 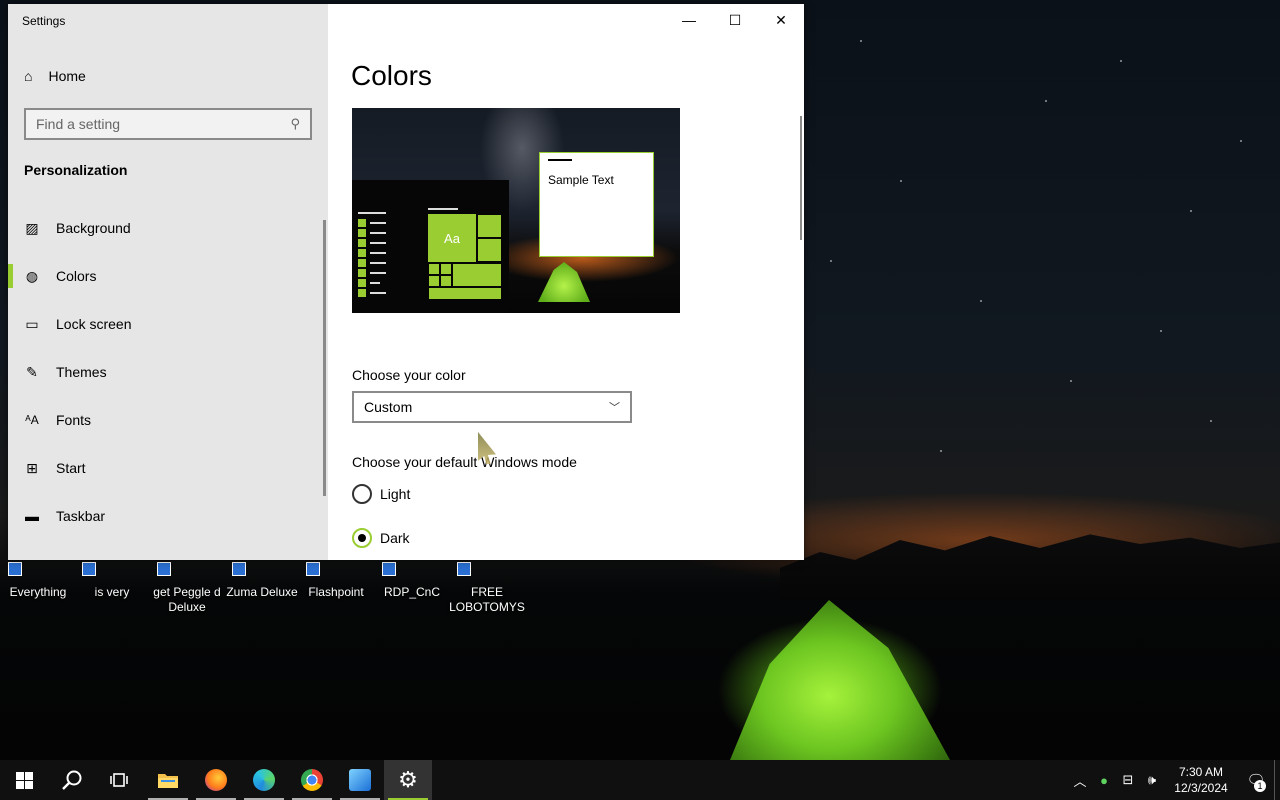 What do you see at coordinates (1080, 780) in the screenshot?
I see `chevron-up-icon: ︿` at bounding box center [1080, 780].